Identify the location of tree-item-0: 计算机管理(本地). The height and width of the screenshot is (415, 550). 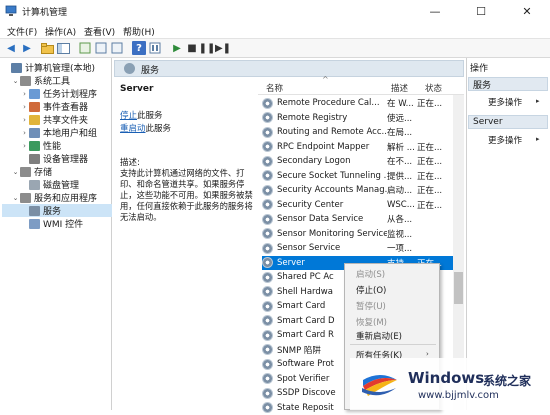
(57, 67).